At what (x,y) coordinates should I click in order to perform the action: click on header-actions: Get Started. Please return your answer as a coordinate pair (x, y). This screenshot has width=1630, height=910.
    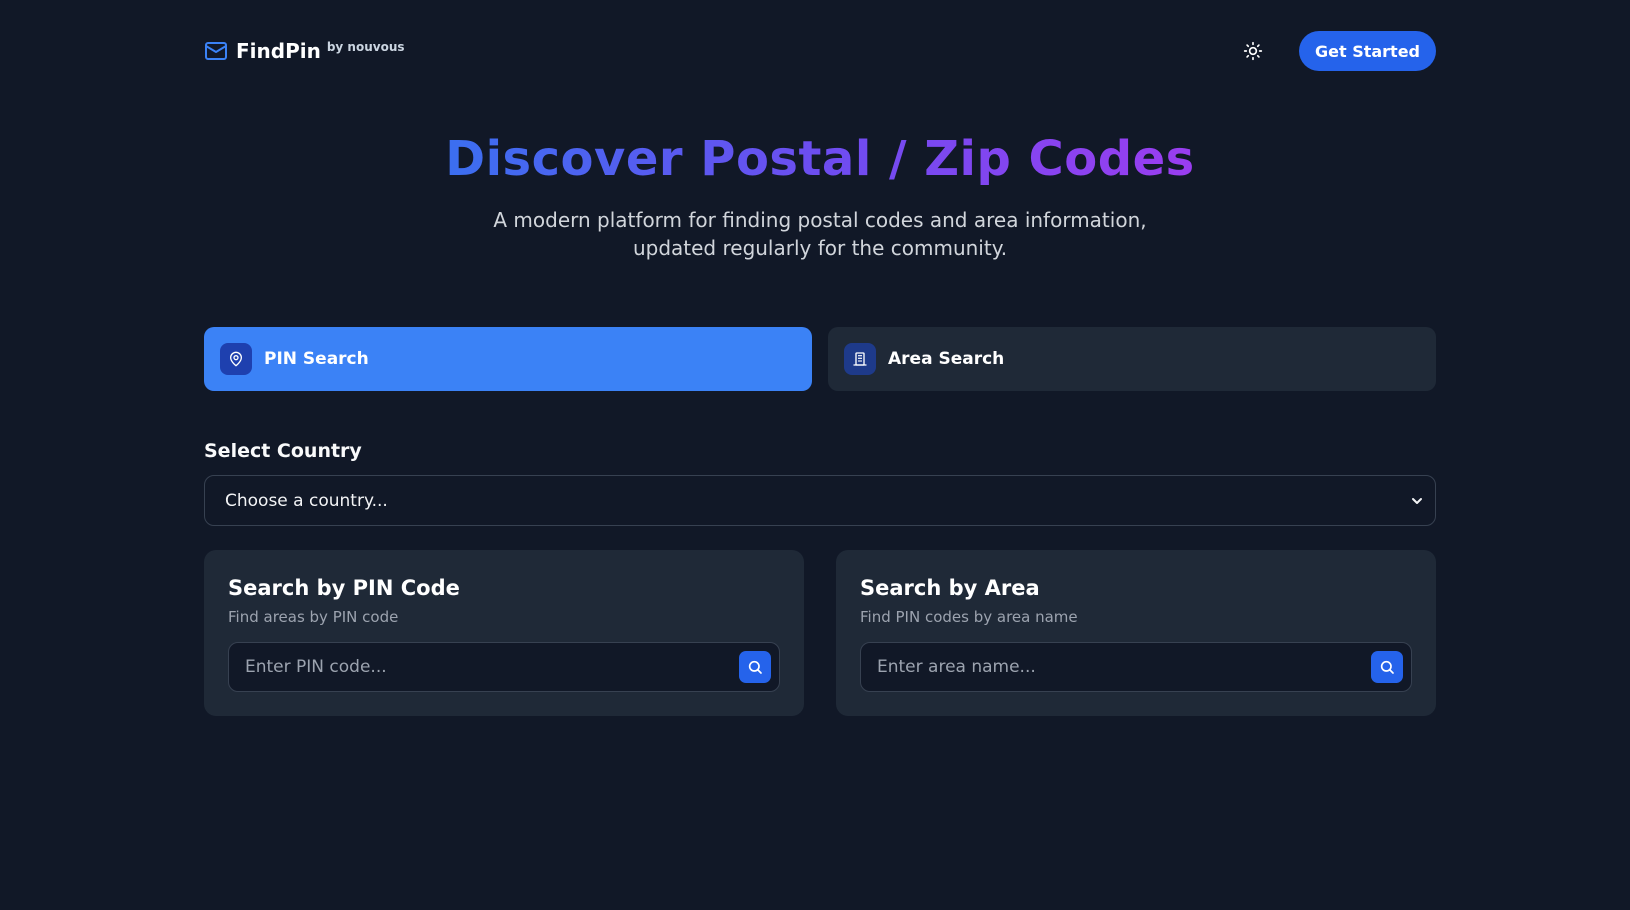
    Looking at the image, I should click on (1336, 51).